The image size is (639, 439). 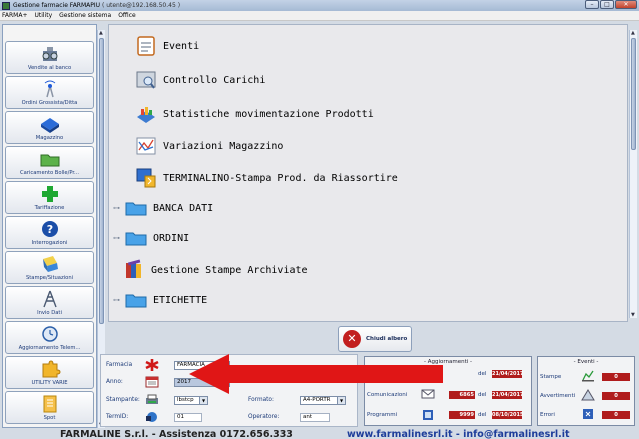 I want to click on tree-item-eventi: Eventi, so click(x=167, y=46).